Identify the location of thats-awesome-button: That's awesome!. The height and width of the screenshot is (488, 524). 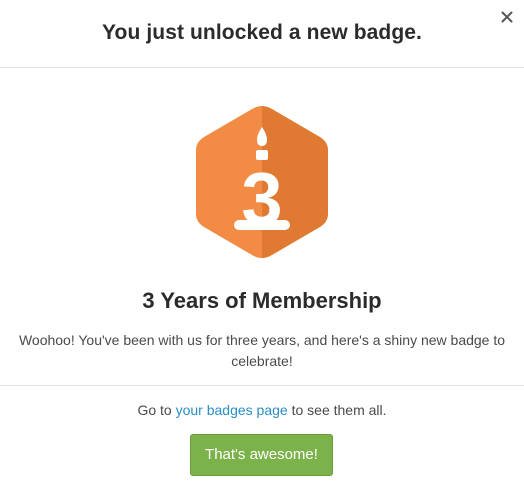
(261, 455).